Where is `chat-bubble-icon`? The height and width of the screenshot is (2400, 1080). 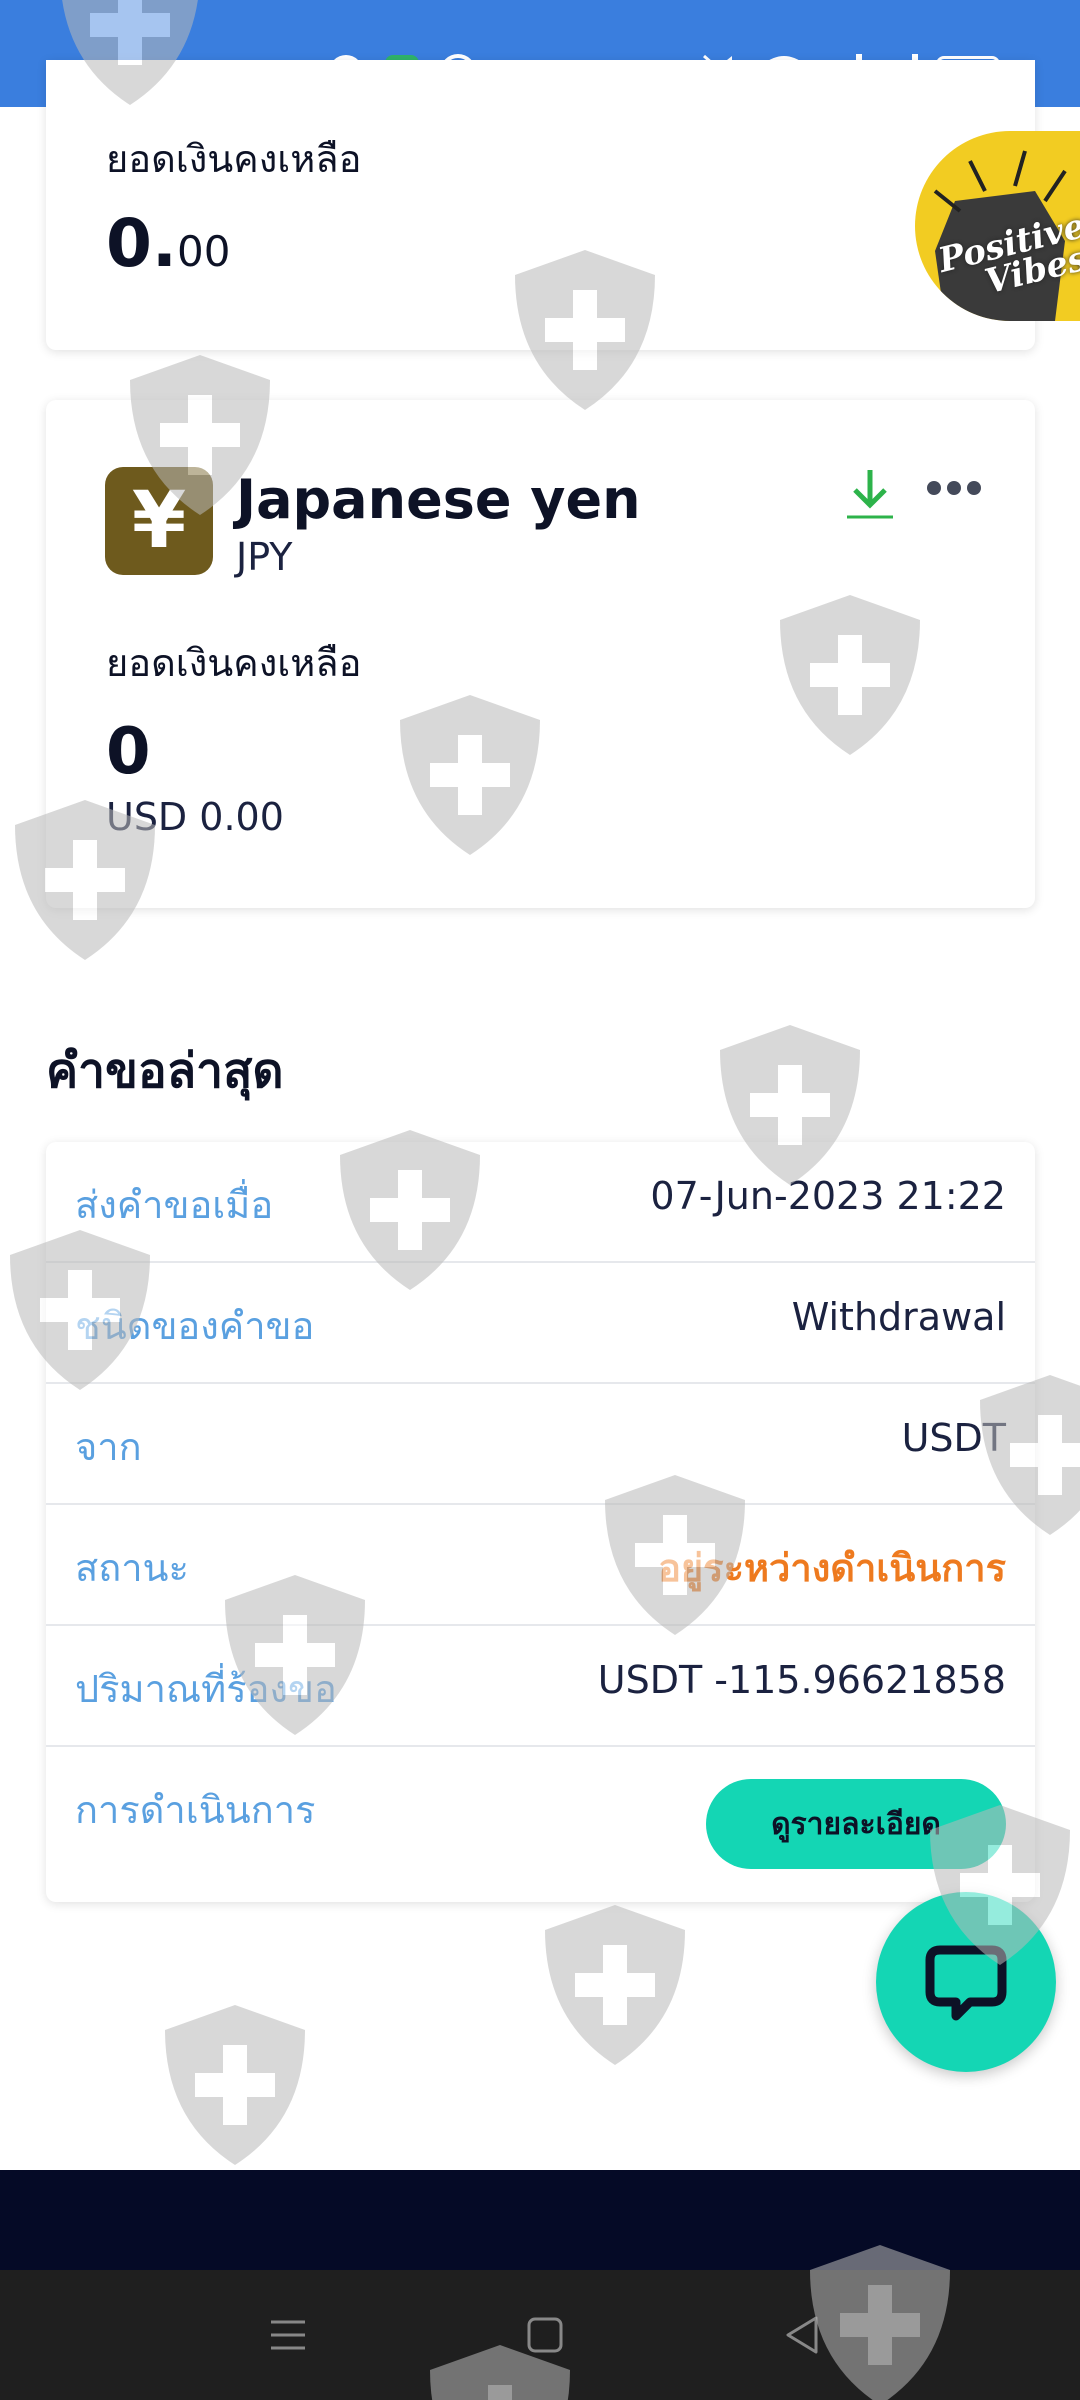 chat-bubble-icon is located at coordinates (966, 1983).